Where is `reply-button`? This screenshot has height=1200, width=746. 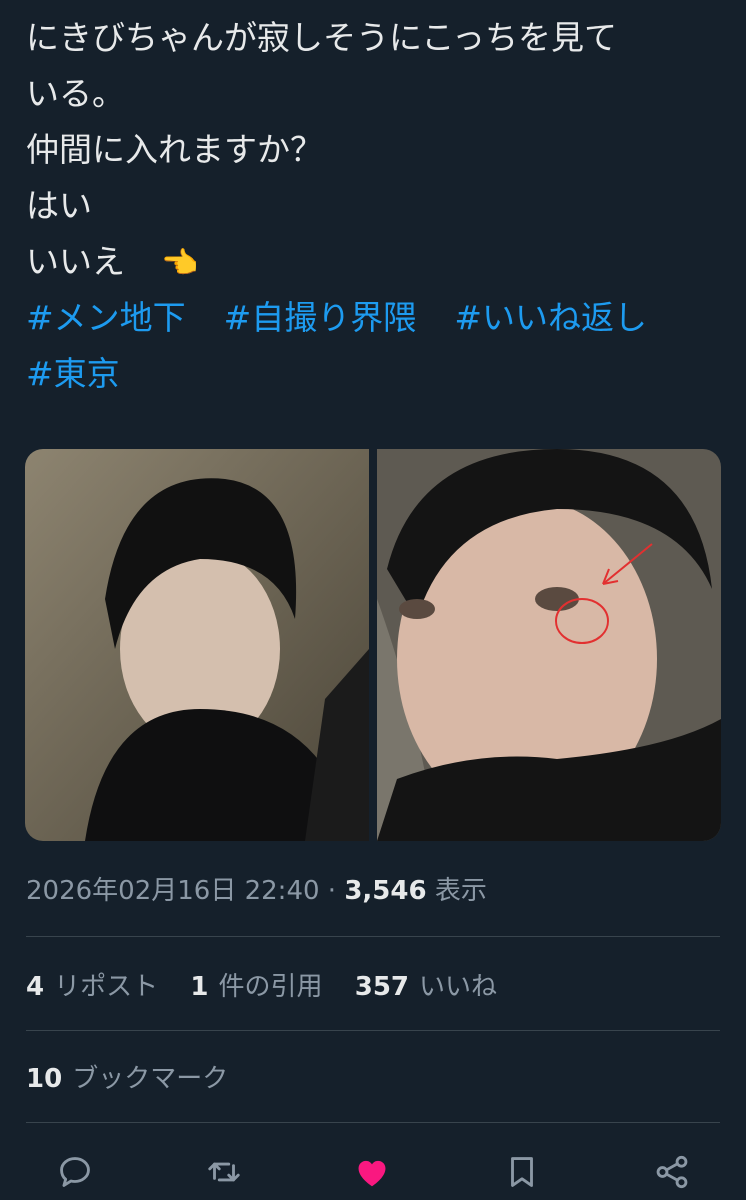
reply-button is located at coordinates (75, 1172).